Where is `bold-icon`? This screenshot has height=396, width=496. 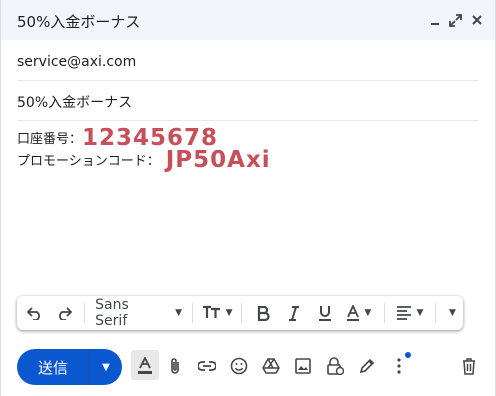 bold-icon is located at coordinates (263, 313).